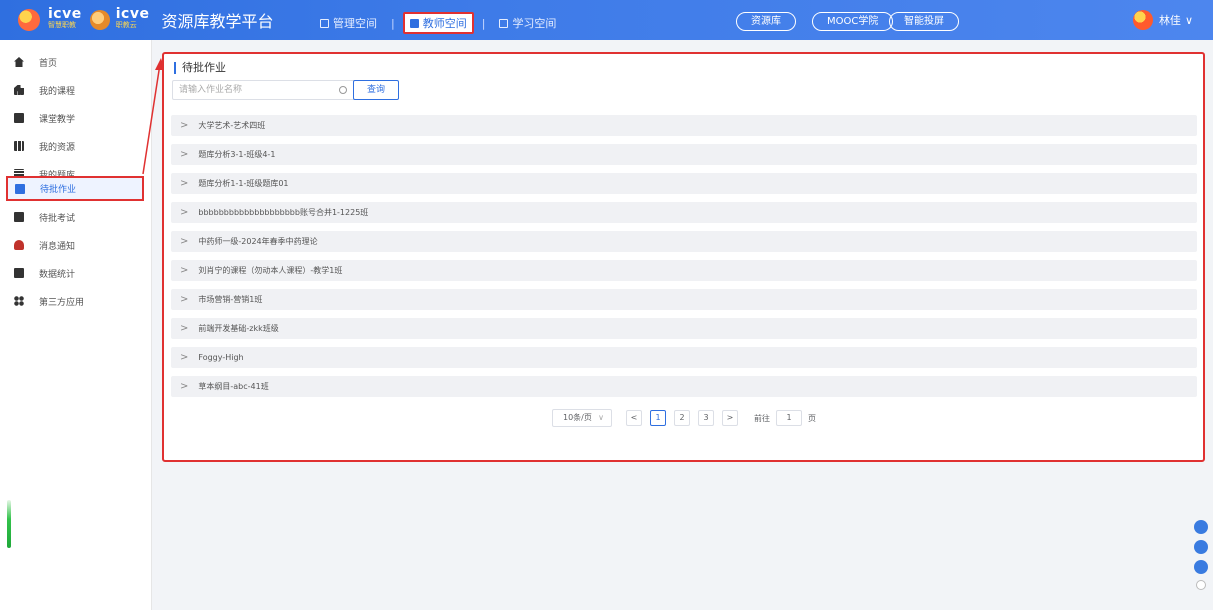  Describe the element at coordinates (19, 90) in the screenshot. I see `course-icon` at that location.